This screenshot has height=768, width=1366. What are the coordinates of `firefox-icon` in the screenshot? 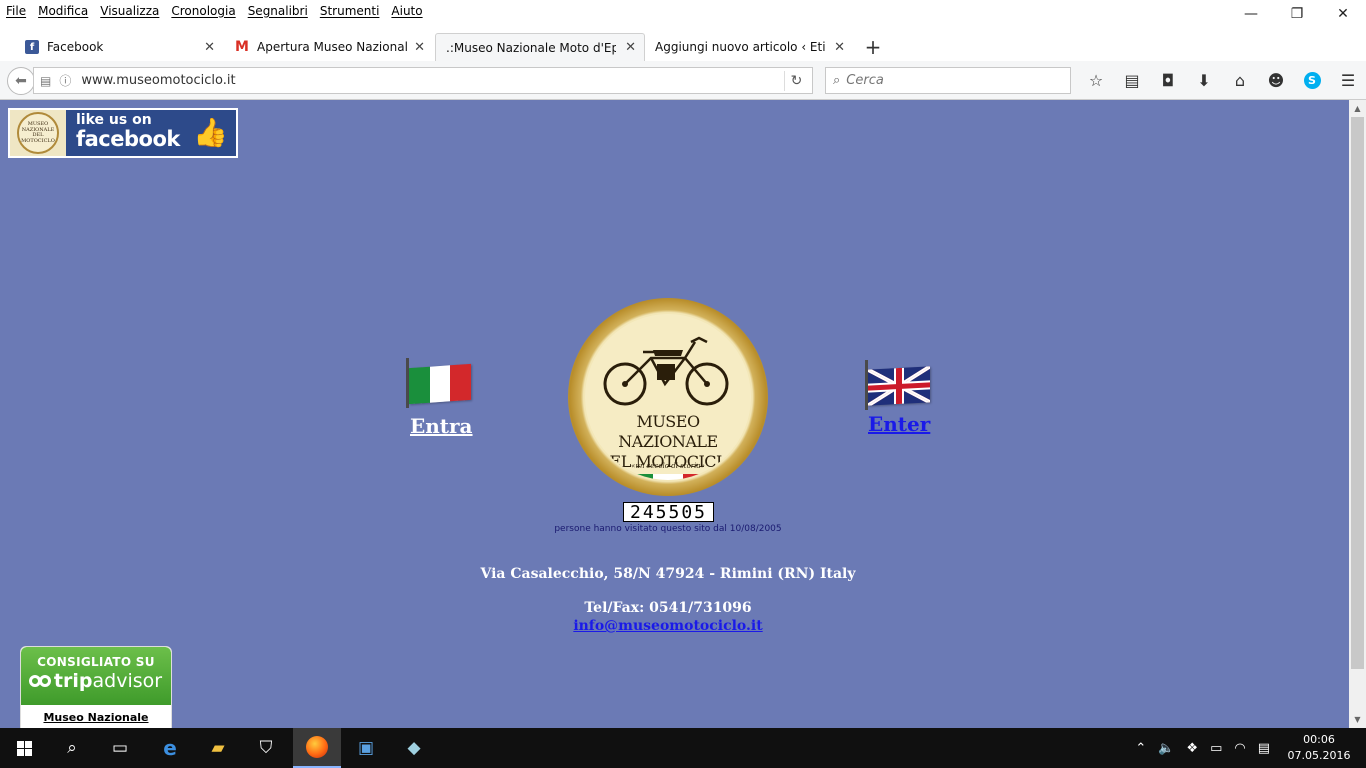 It's located at (317, 748).